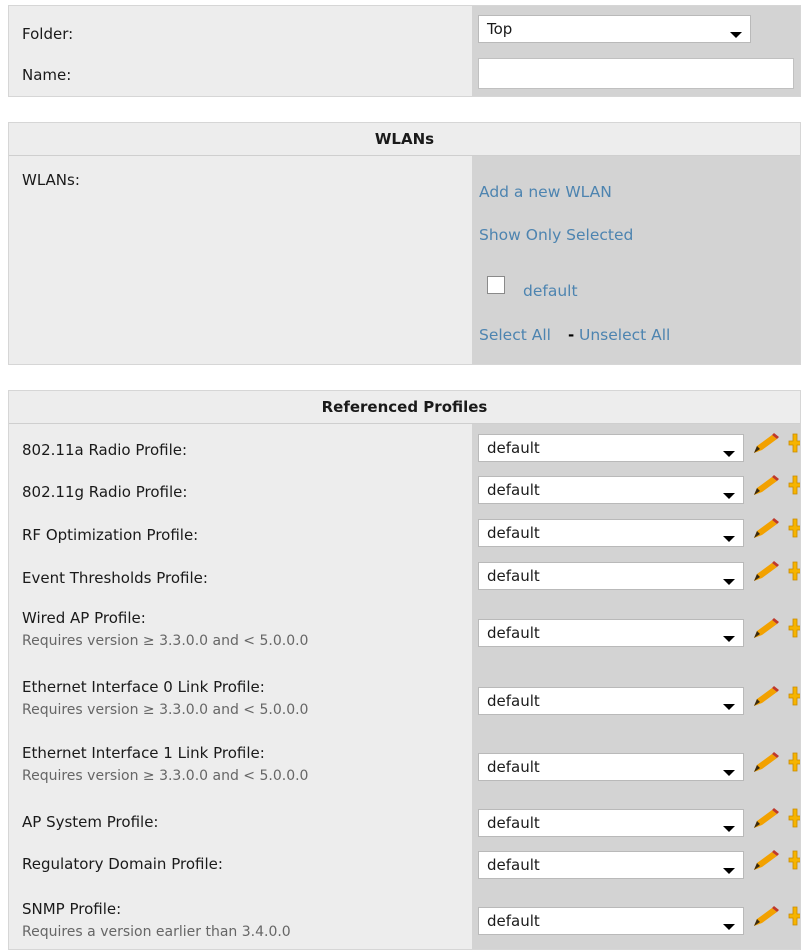 The width and height of the screenshot is (801, 950). What do you see at coordinates (636, 73) in the screenshot?
I see `name-input` at bounding box center [636, 73].